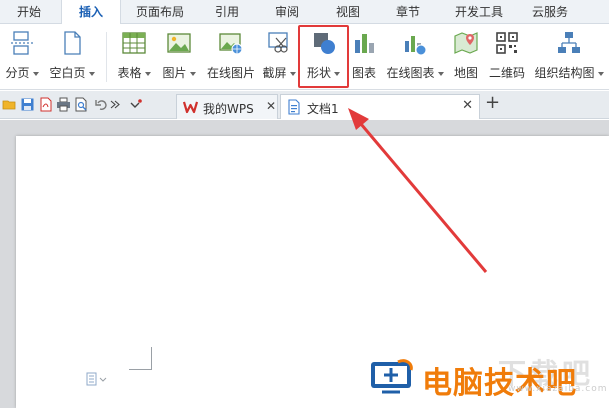  What do you see at coordinates (499, 383) in the screenshot?
I see `watermark-text: 电脑技术吧` at bounding box center [499, 383].